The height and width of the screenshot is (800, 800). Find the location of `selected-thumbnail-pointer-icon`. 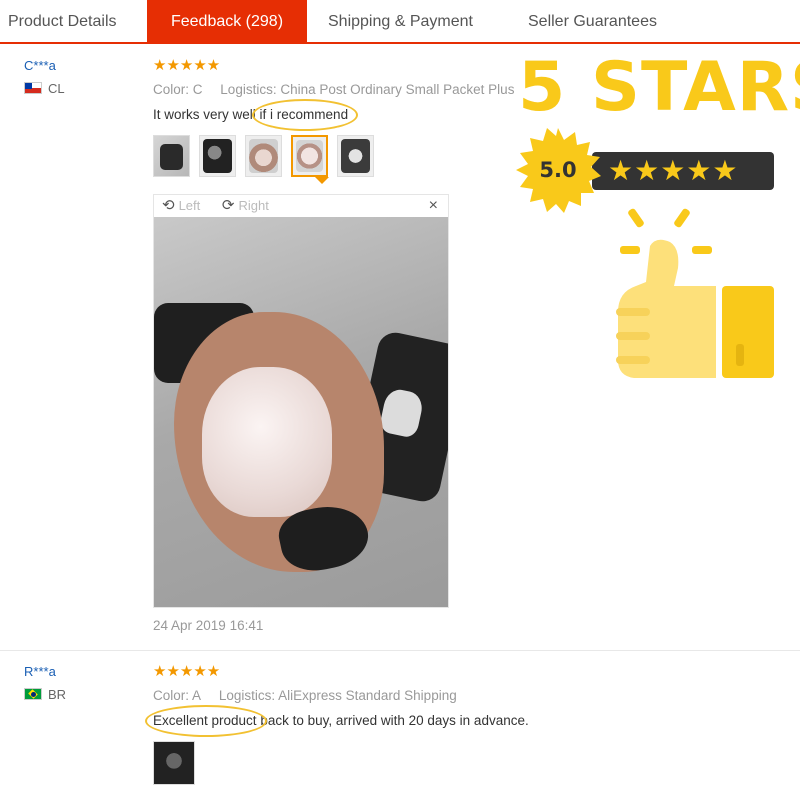

selected-thumbnail-pointer-icon is located at coordinates (322, 180).